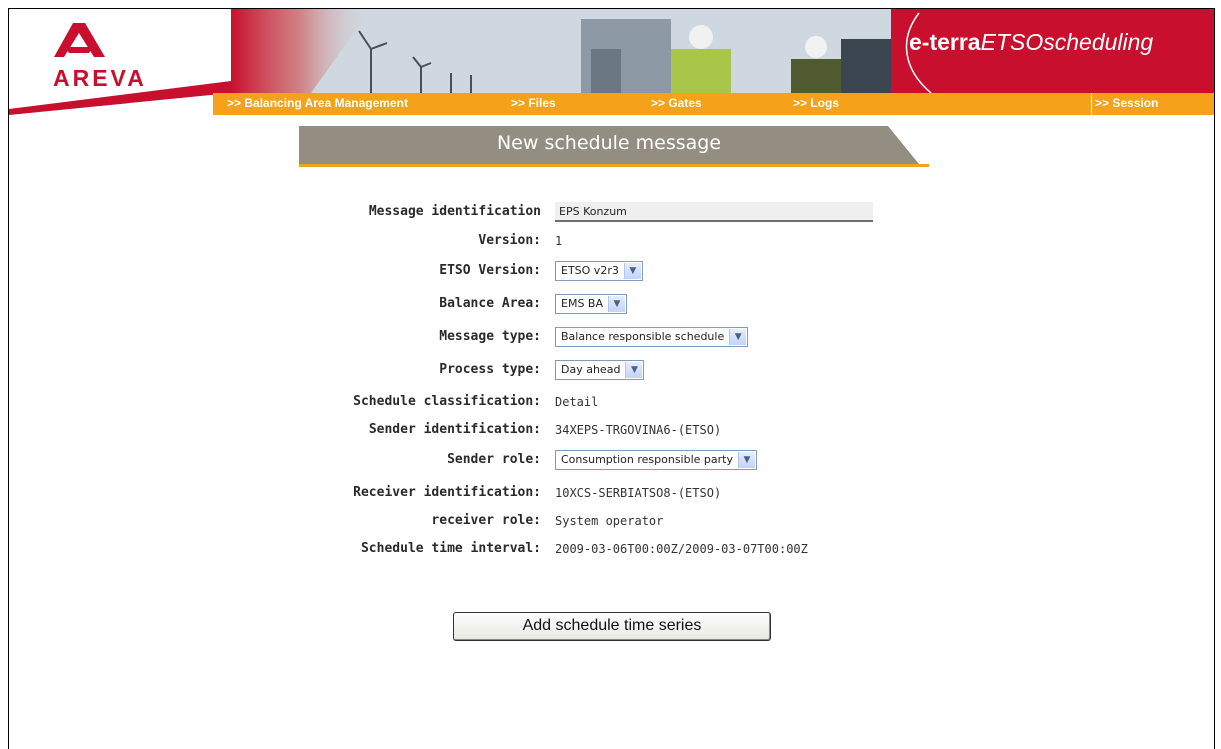 The height and width of the screenshot is (749, 1221). What do you see at coordinates (1126, 103) in the screenshot?
I see `nav-session: >> Session` at bounding box center [1126, 103].